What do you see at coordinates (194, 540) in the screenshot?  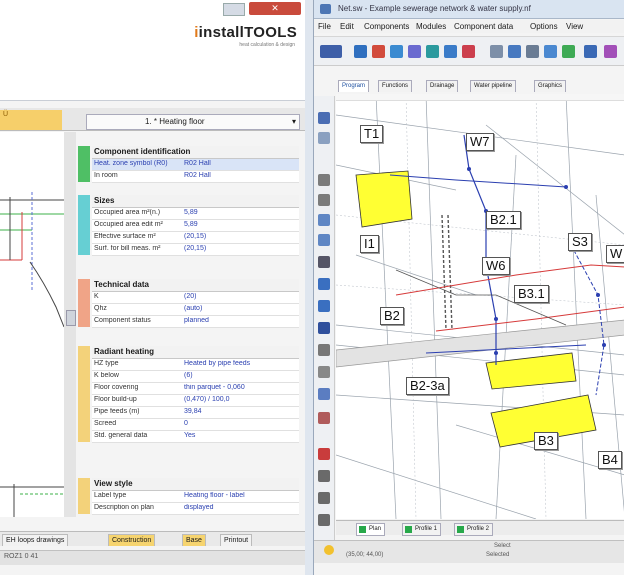 I see `tab-base: Base` at bounding box center [194, 540].